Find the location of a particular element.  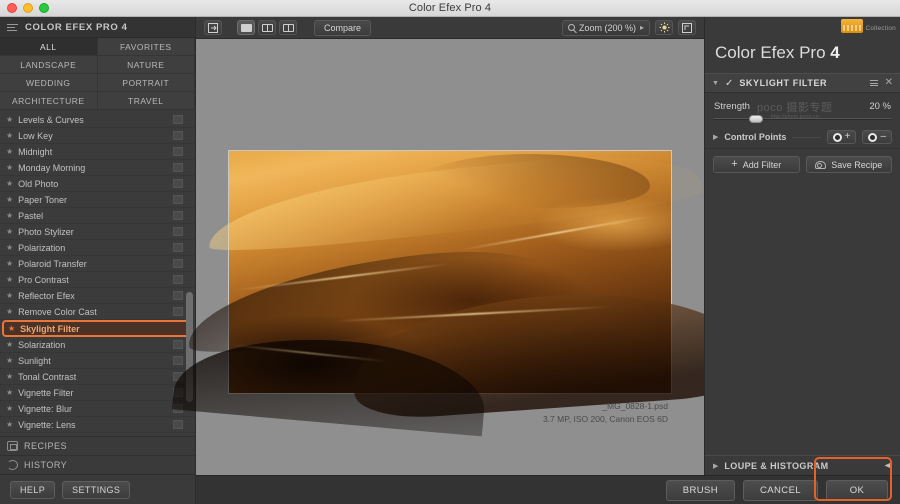

zoom-control: Zoom (200 %) ▸ is located at coordinates (605, 27).